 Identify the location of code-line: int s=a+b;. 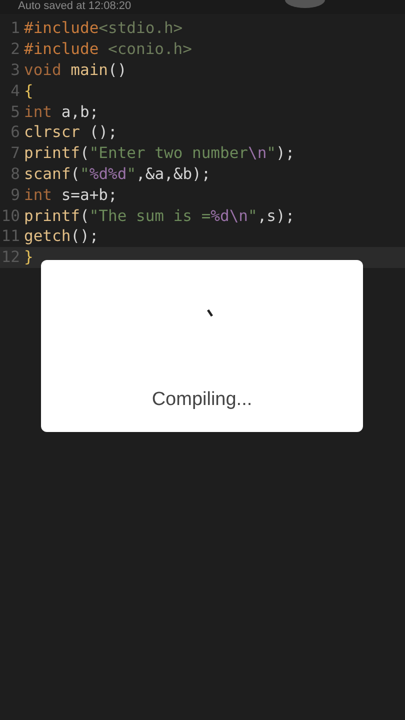
(71, 195).